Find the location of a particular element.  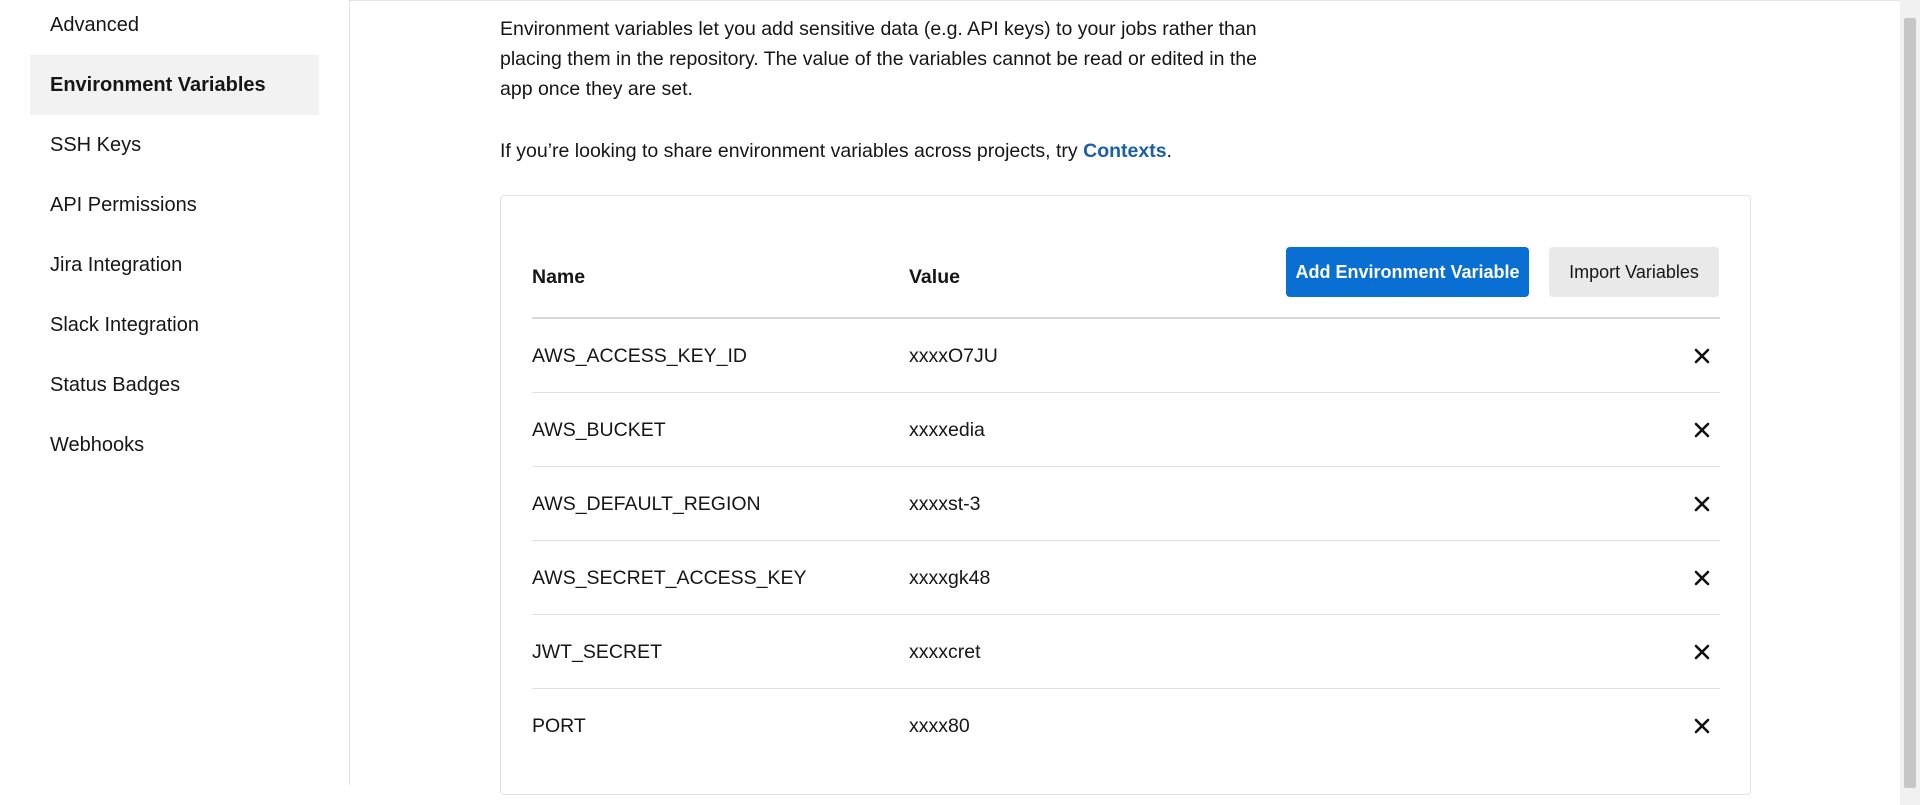

name-column-header: Name is located at coordinates (559, 277).